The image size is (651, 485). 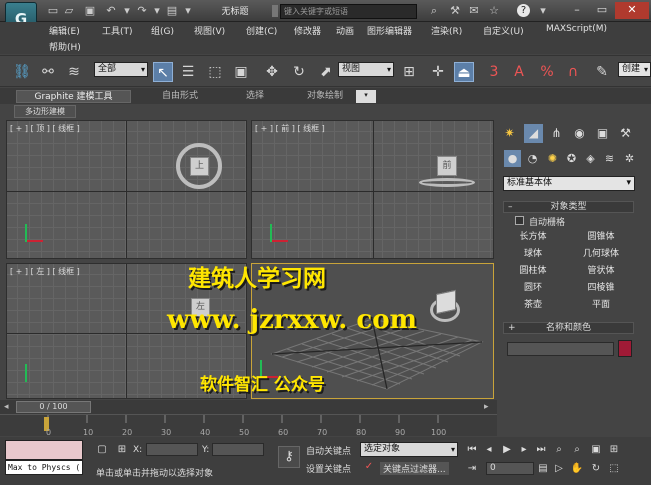 What do you see at coordinates (328, 450) in the screenshot?
I see `auto-key-button: 自动关键点` at bounding box center [328, 450].